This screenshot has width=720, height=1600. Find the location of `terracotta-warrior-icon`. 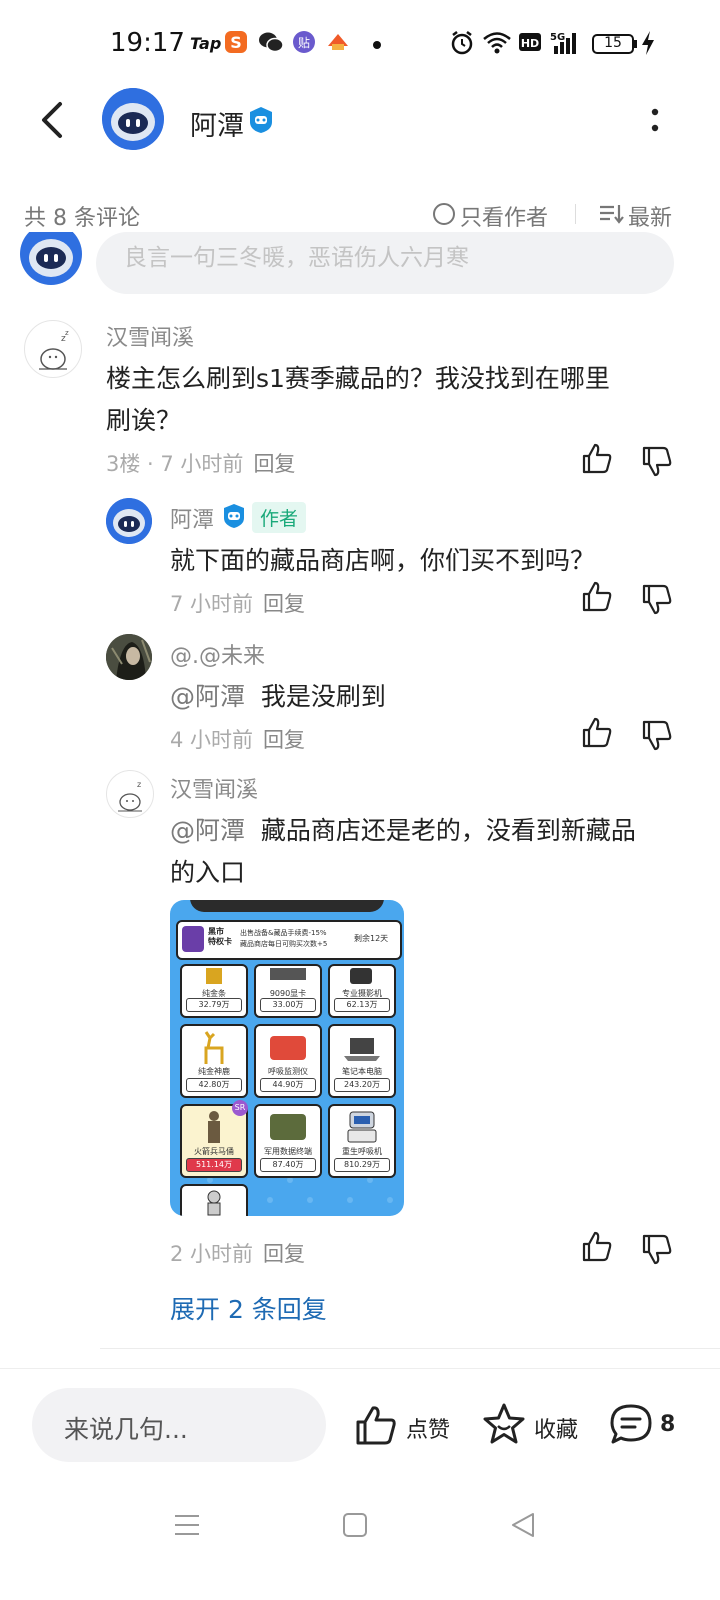

terracotta-warrior-icon is located at coordinates (214, 1127).